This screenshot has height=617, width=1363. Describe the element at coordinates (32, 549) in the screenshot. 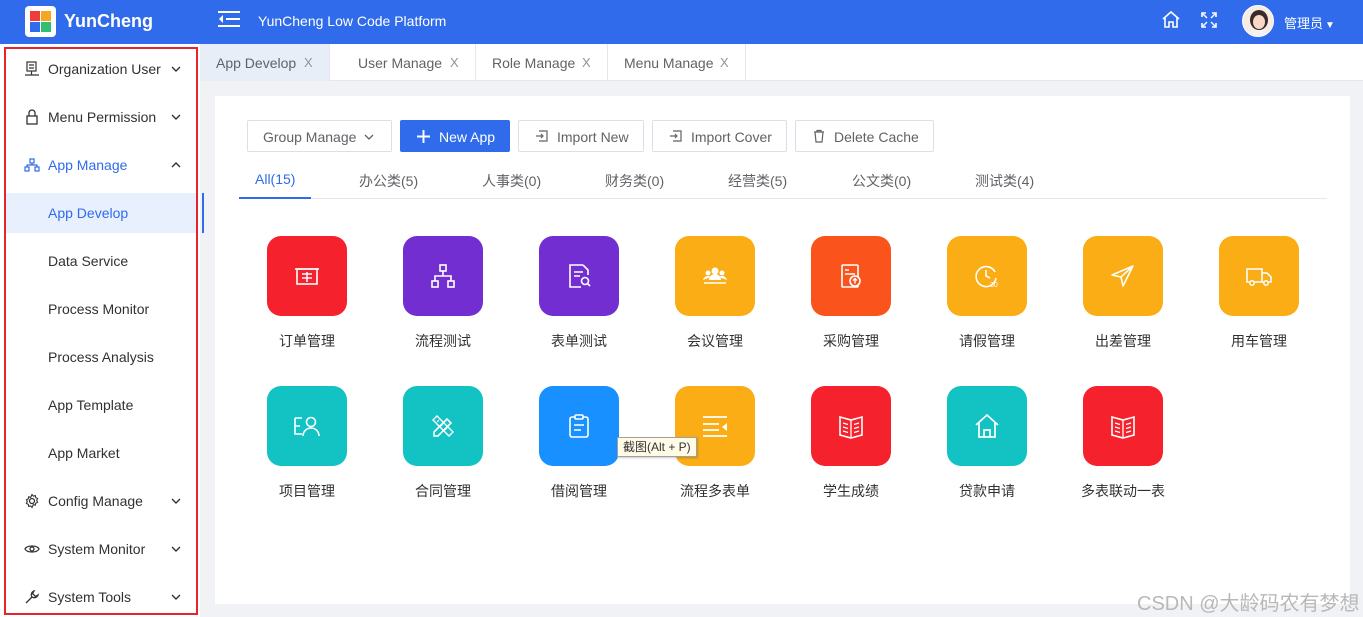

I see `eye-icon` at that location.